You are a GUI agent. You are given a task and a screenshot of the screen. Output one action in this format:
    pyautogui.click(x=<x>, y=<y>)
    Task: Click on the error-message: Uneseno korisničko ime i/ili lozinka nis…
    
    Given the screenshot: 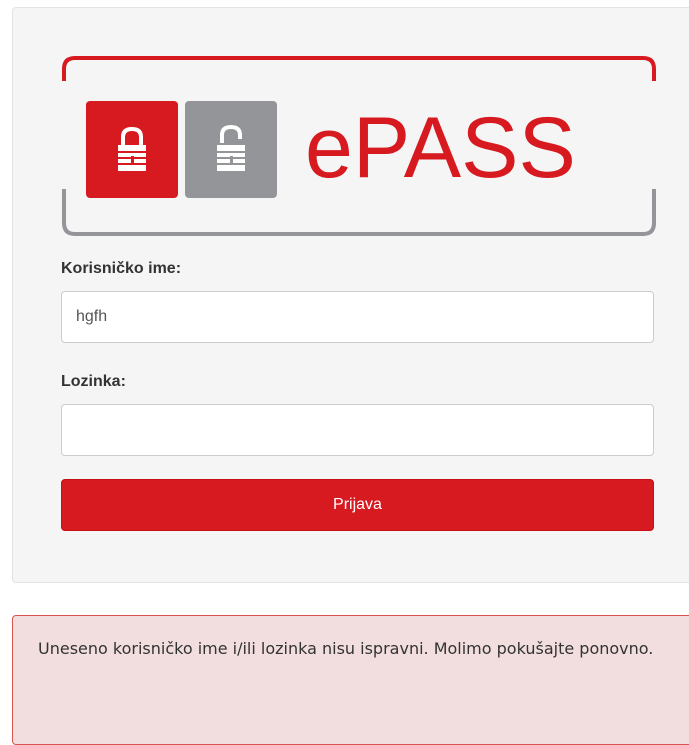 What is the action you would take?
    pyautogui.click(x=346, y=648)
    